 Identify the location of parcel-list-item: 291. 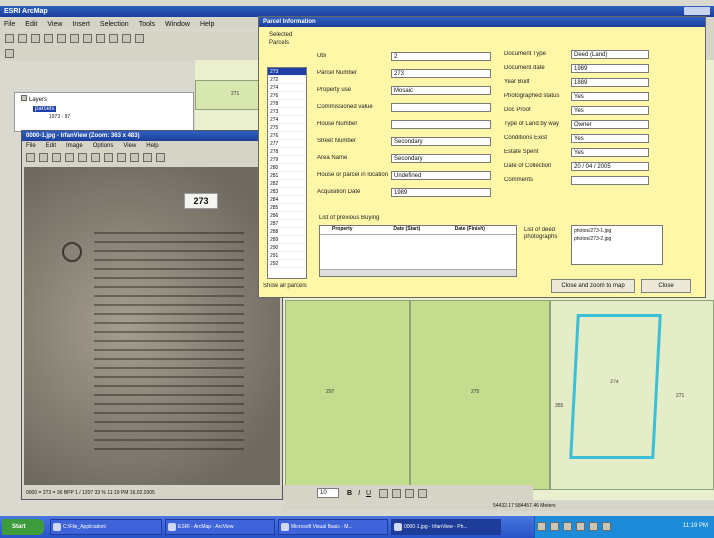
(287, 256).